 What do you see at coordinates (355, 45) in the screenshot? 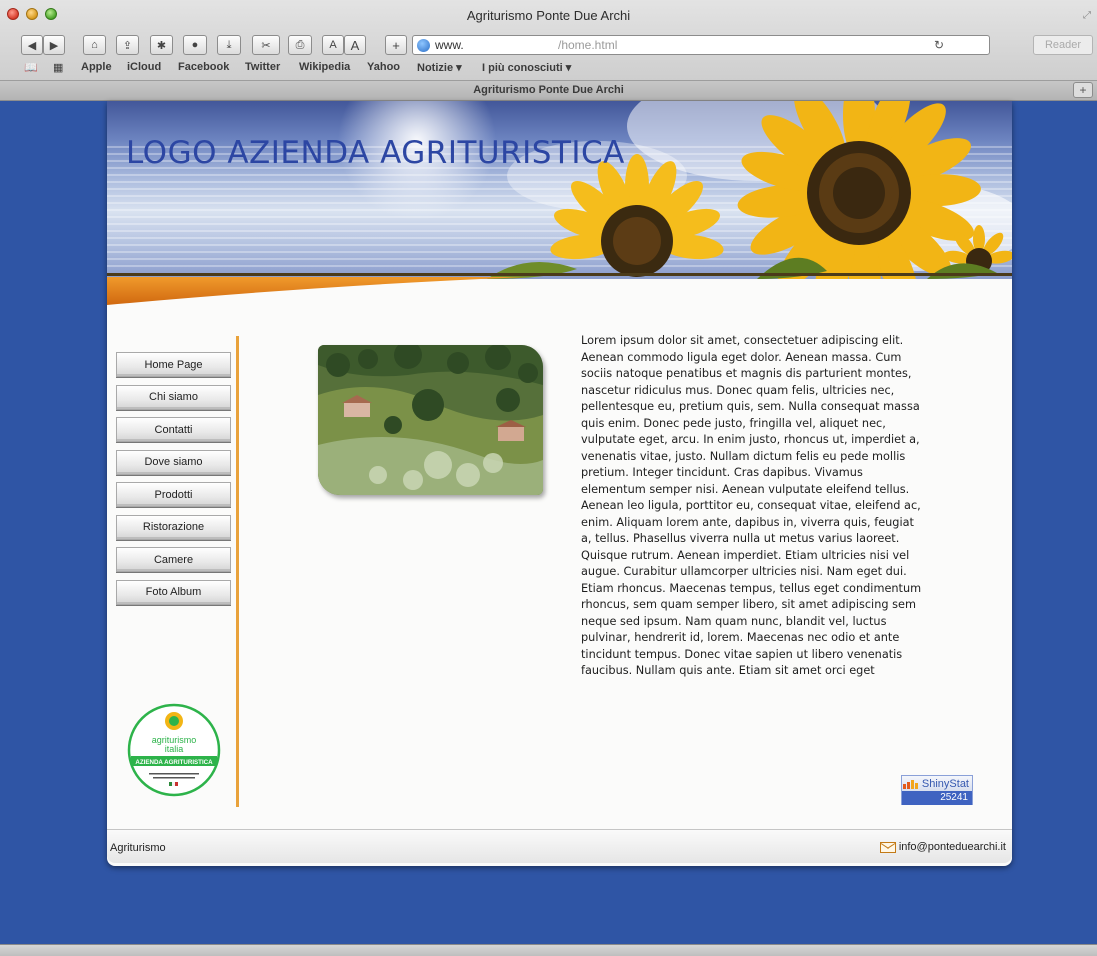
I see `text-larger-button: A` at bounding box center [355, 45].